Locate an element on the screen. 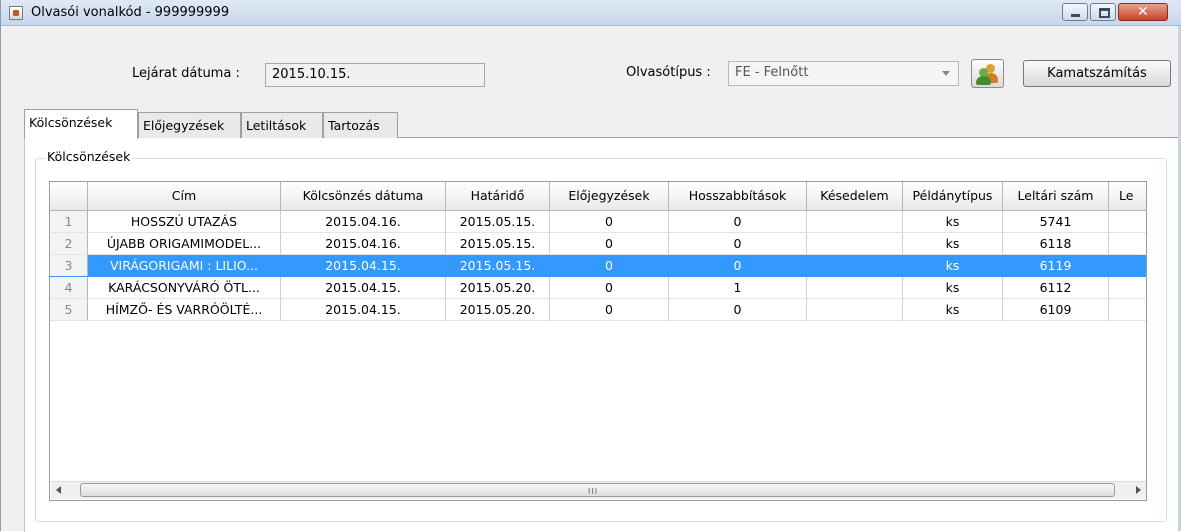  maximize-icon is located at coordinates (1104, 13).